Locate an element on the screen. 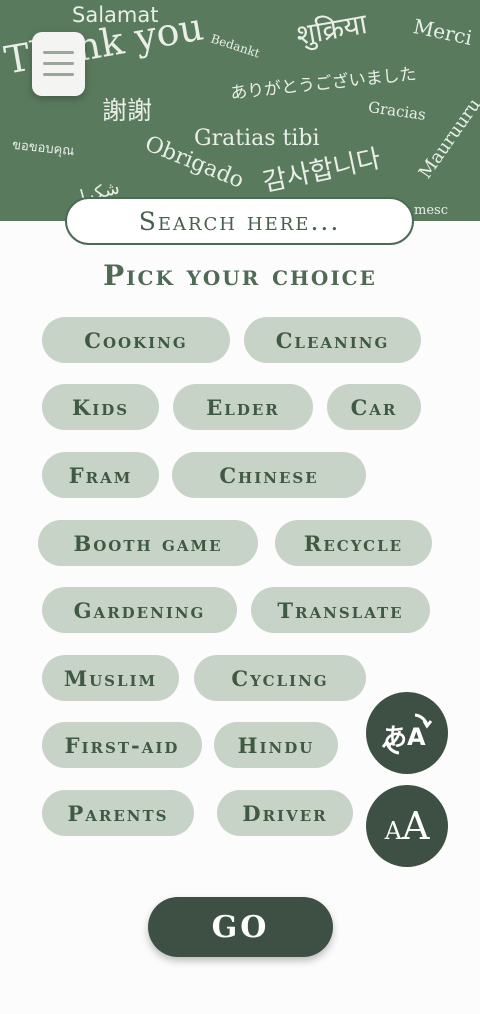 The width and height of the screenshot is (480, 1014). font-size-icon: AA AA is located at coordinates (407, 826).